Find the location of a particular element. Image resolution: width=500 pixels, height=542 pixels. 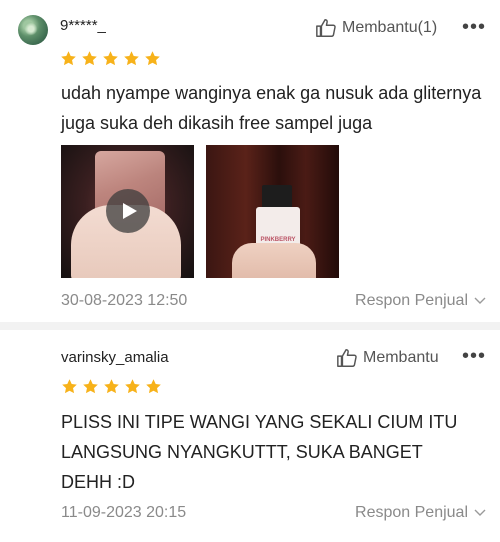

review-date: 11-09-2023 20:15 is located at coordinates (124, 512).